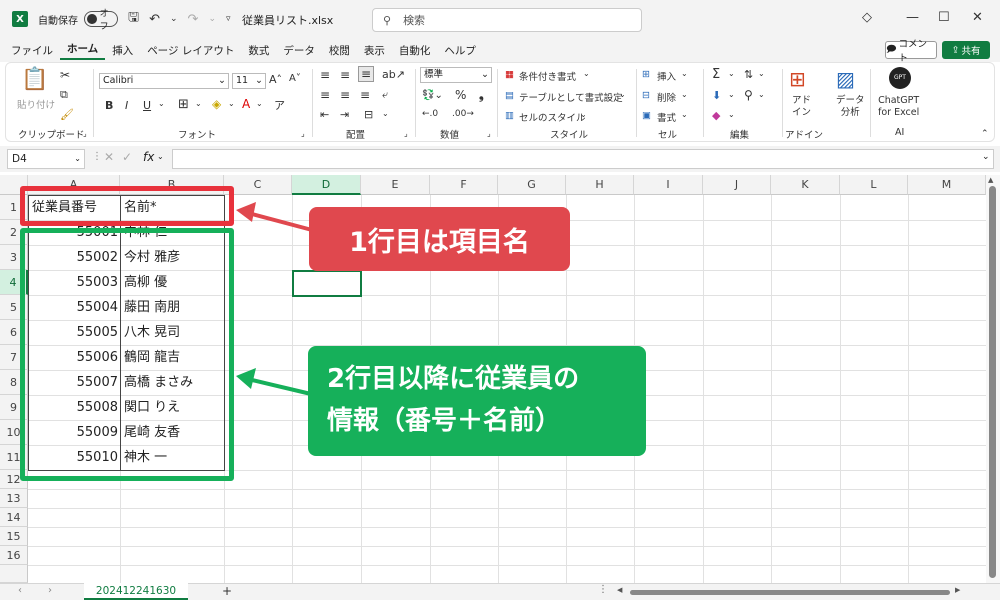  I want to click on paste-icon: 📋, so click(34, 79).